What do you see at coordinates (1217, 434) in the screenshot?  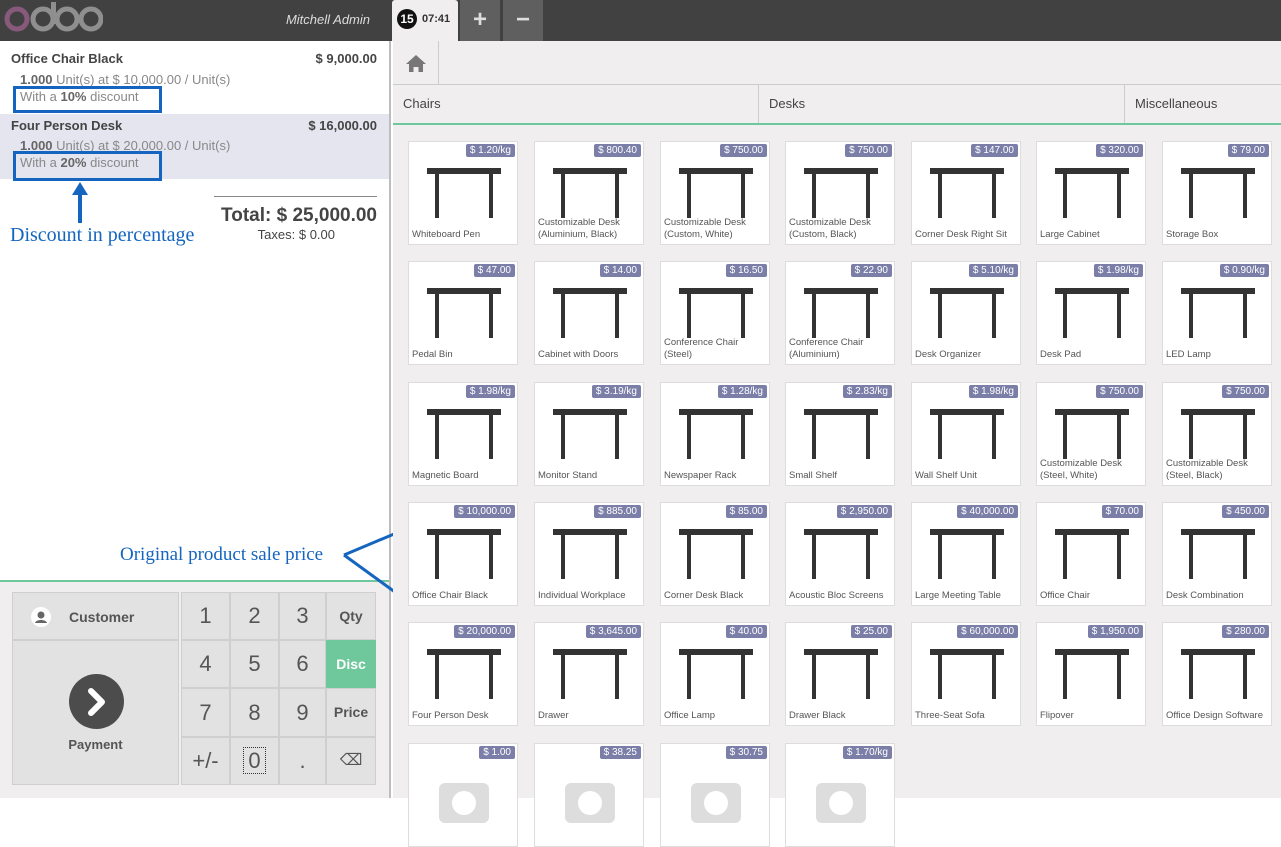 I see `product-card: $ 750.00 Customizable Desk (Steel, Black)` at bounding box center [1217, 434].